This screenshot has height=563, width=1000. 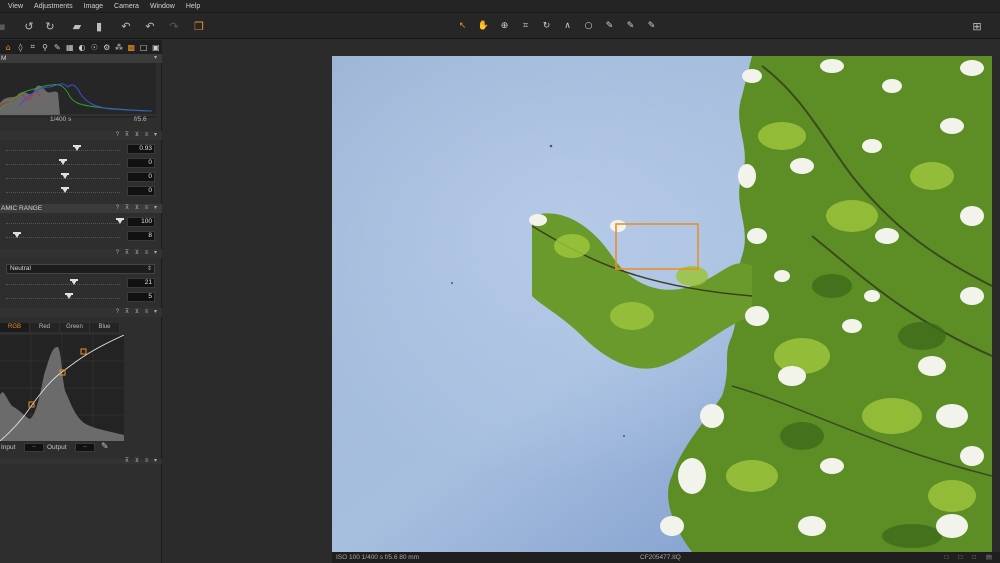 I want to click on toolbar-partial-icon: ▪, so click(x=5, y=26).